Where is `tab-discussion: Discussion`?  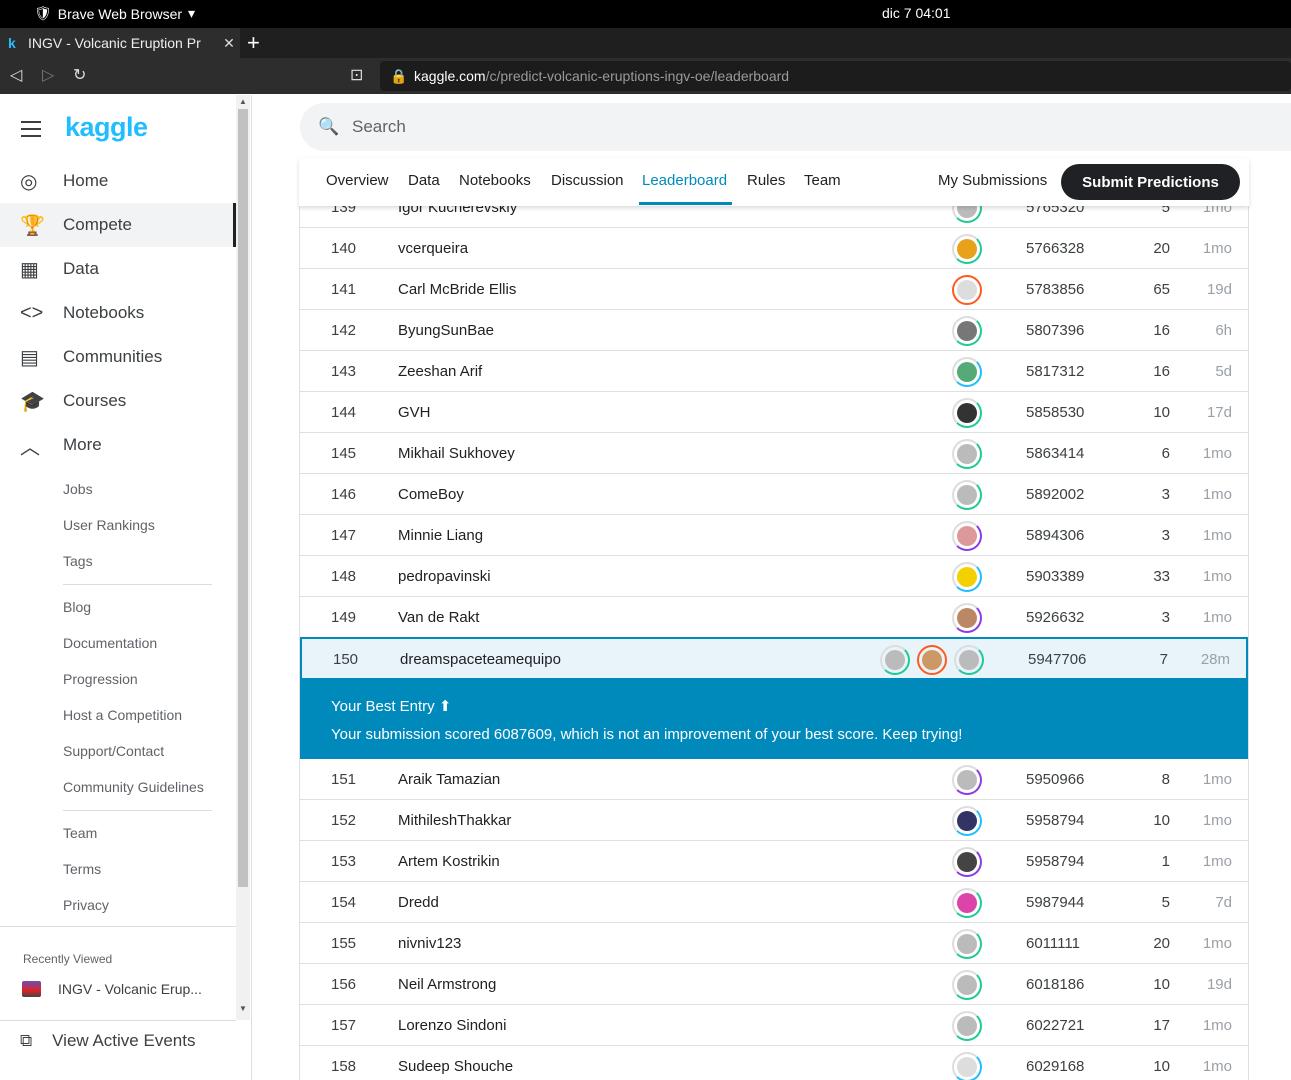
tab-discussion: Discussion is located at coordinates (587, 180).